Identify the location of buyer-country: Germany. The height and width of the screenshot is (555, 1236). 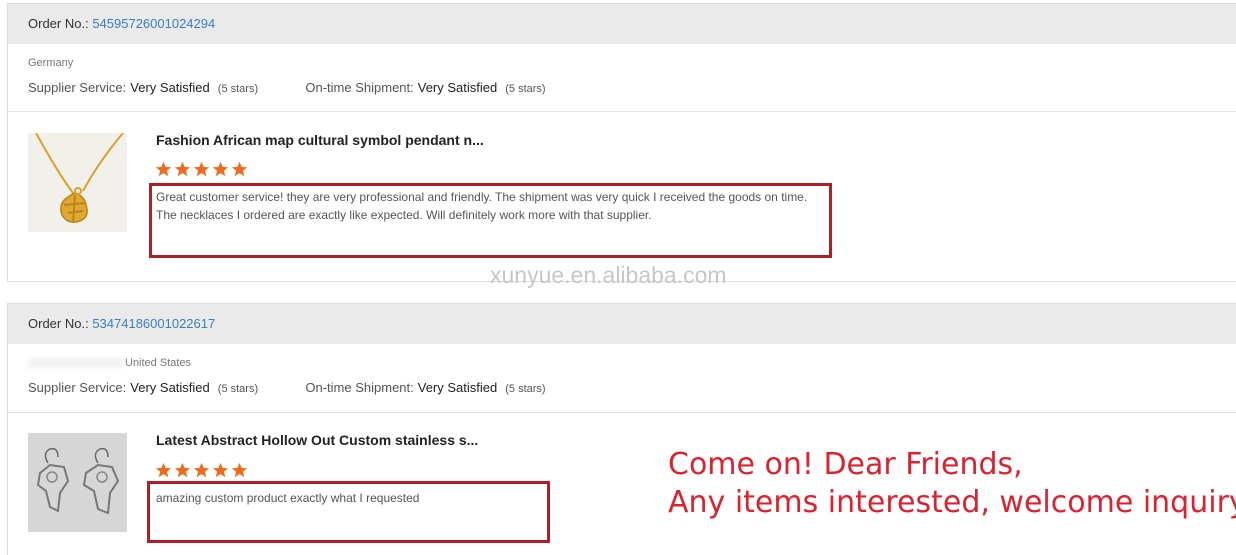
(51, 63).